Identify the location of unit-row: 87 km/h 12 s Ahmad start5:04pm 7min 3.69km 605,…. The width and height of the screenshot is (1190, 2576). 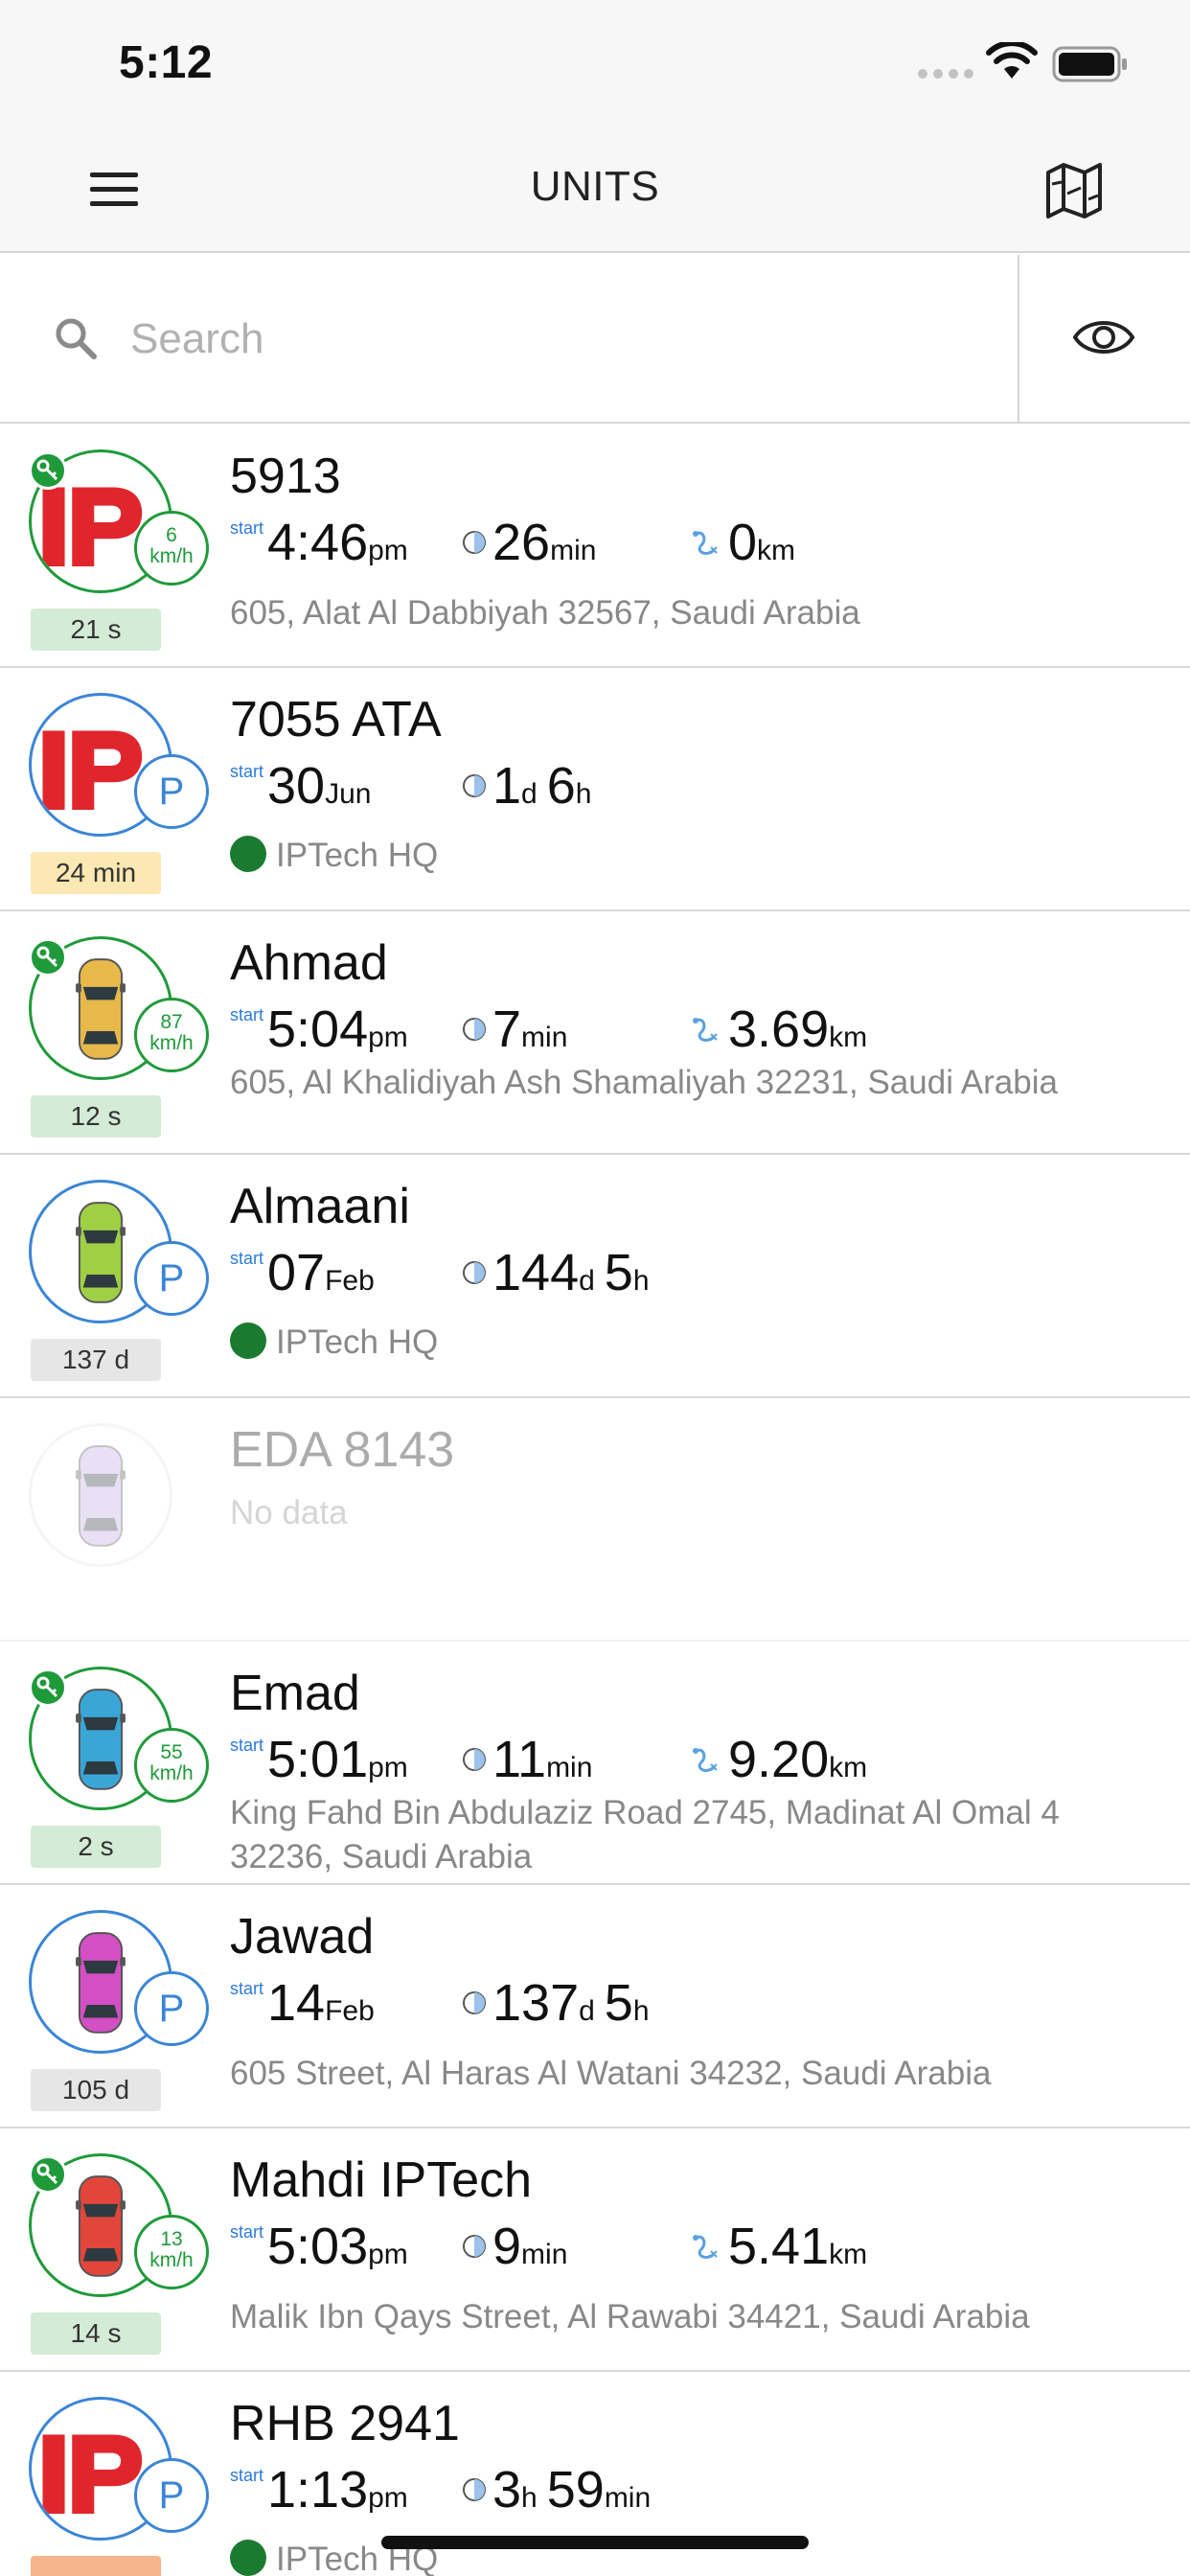
(595, 1033).